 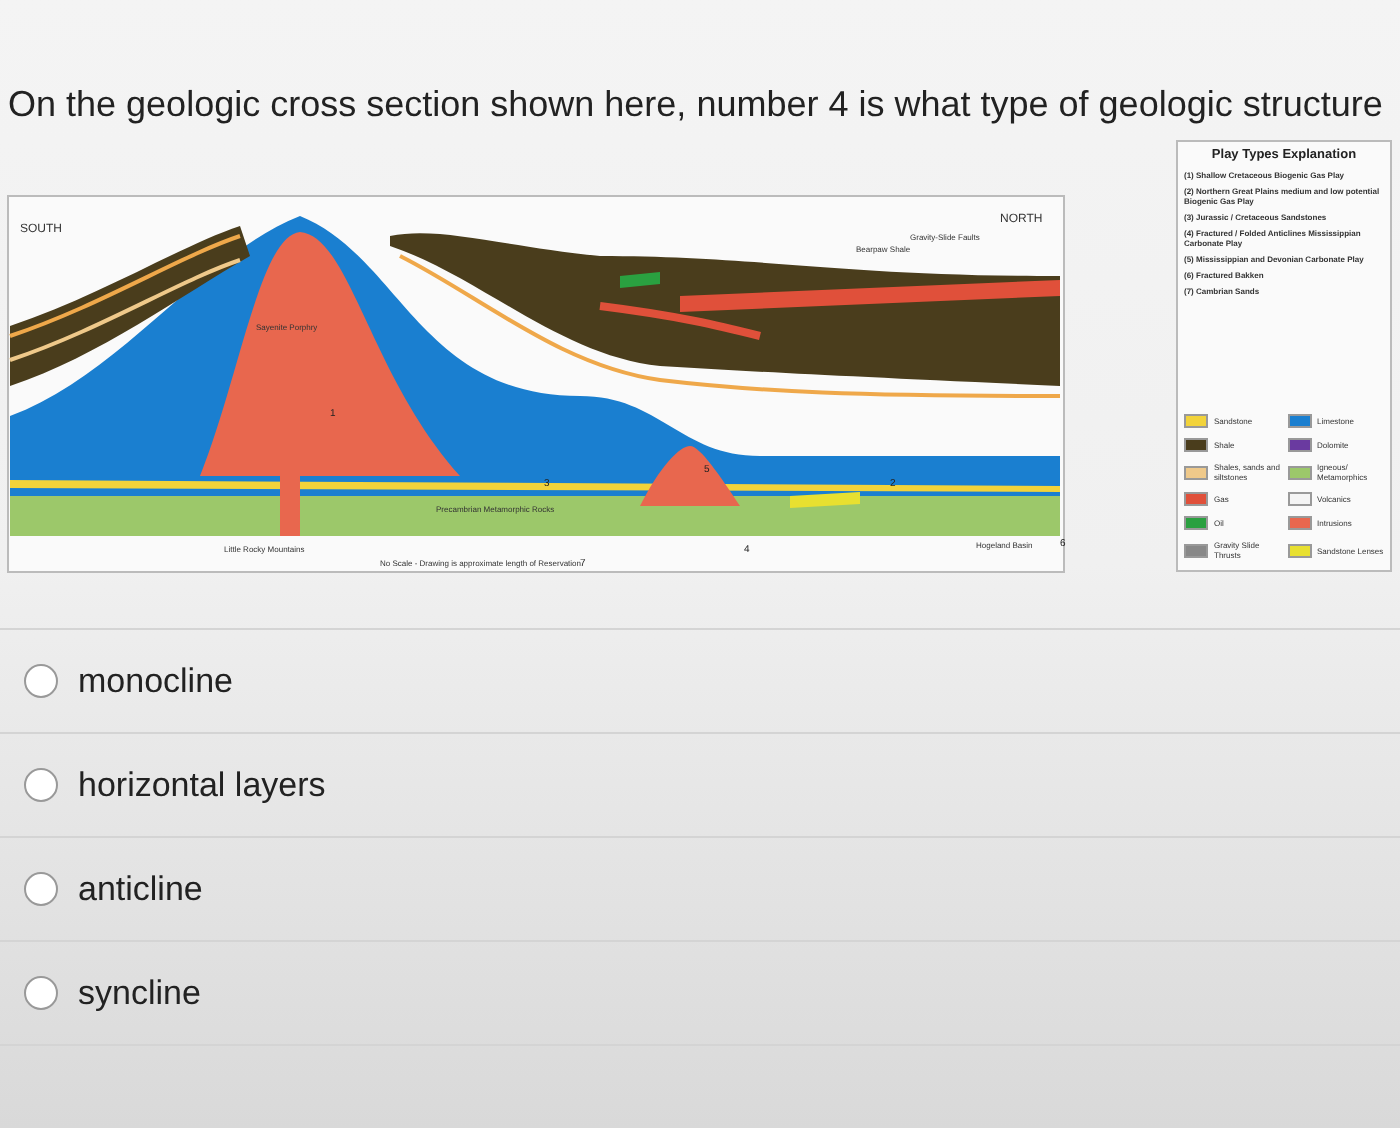 I want to click on option-label: monocline, so click(x=155, y=681).